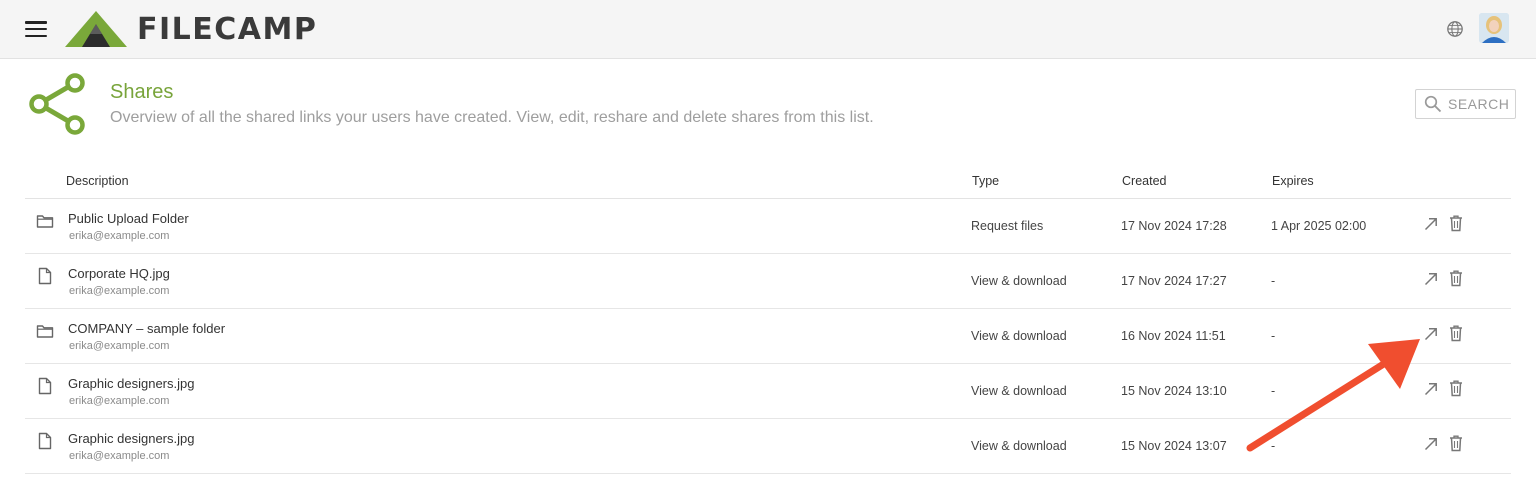 Image resolution: width=1536 pixels, height=480 pixels. I want to click on share-name: COMPANY – sample folder, so click(146, 328).